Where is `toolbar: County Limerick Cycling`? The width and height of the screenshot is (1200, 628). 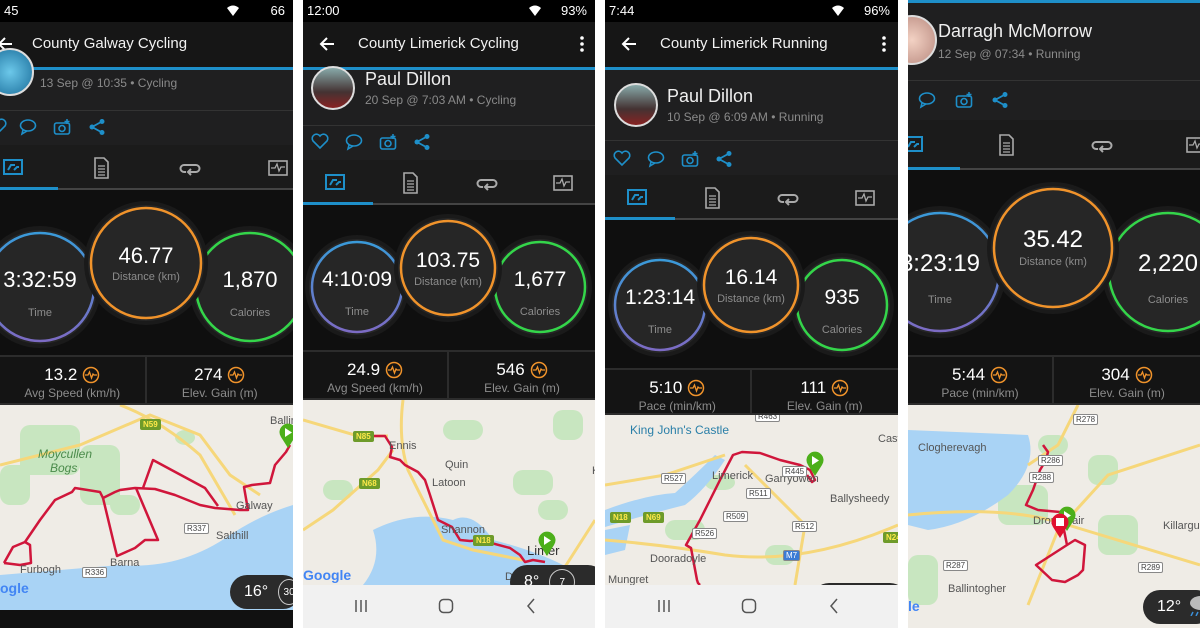 toolbar: County Limerick Cycling is located at coordinates (449, 44).